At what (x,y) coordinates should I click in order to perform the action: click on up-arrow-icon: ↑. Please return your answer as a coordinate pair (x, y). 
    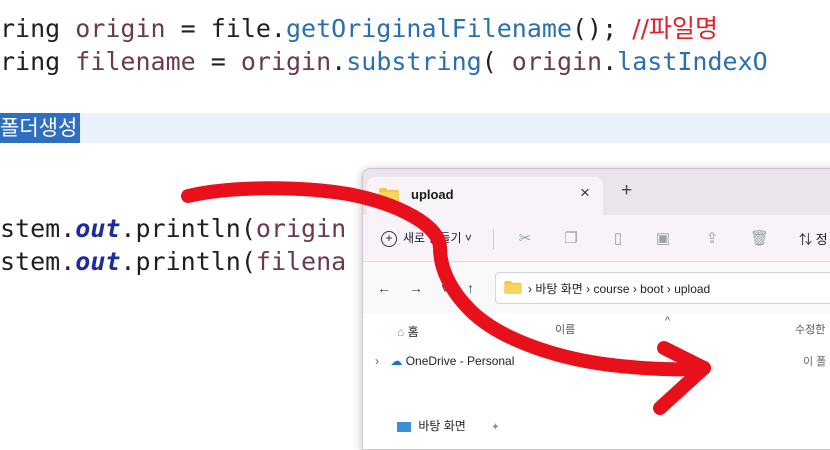
    Looking at the image, I should click on (470, 288).